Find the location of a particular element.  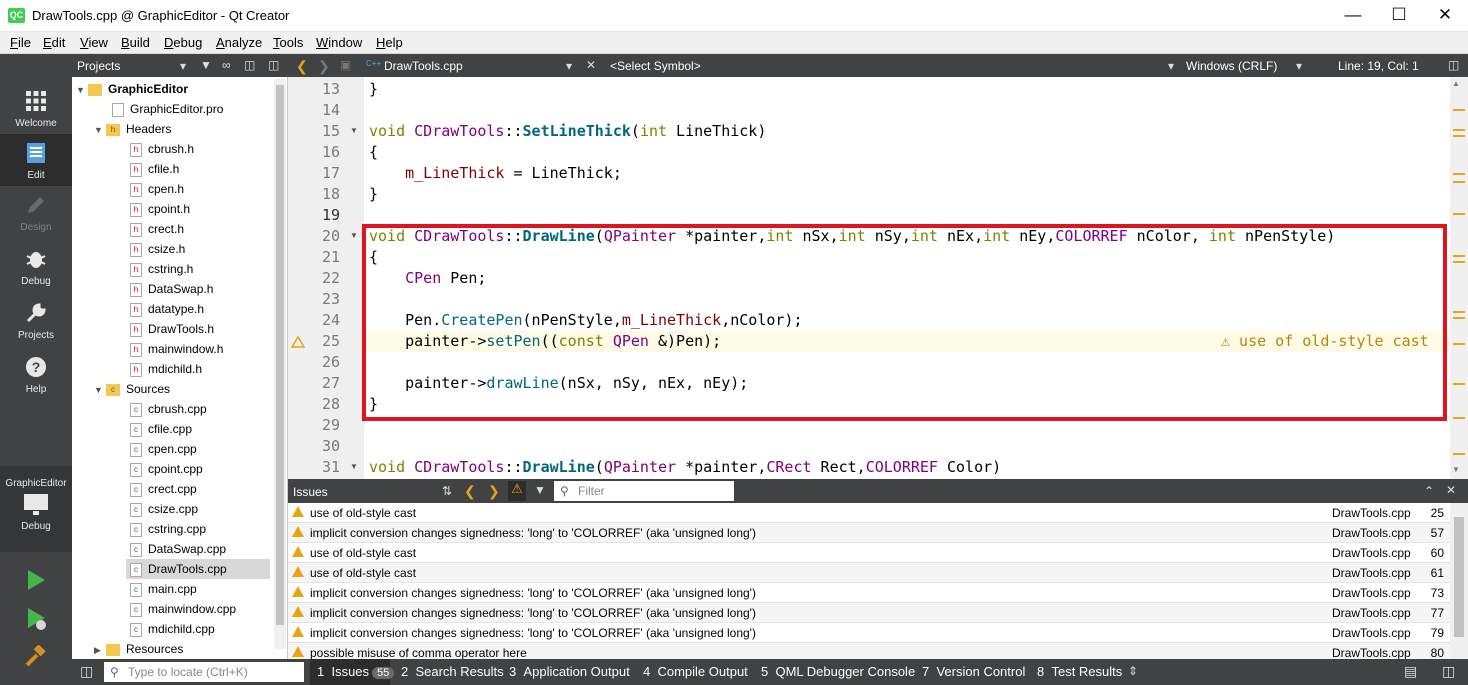

editor-scrollbar: ▲ ▼ is located at coordinates (1459, 278).